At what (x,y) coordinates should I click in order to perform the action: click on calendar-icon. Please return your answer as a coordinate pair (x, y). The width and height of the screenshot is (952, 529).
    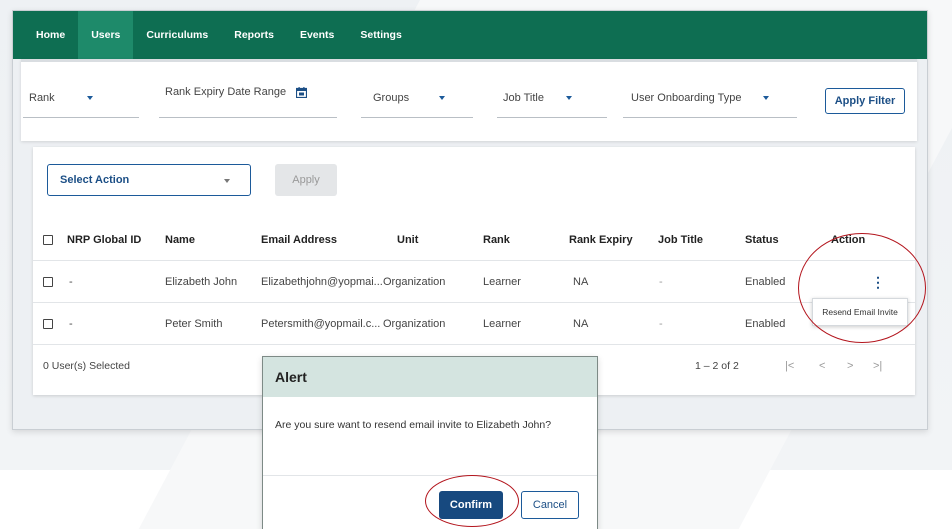
    Looking at the image, I should click on (301, 94).